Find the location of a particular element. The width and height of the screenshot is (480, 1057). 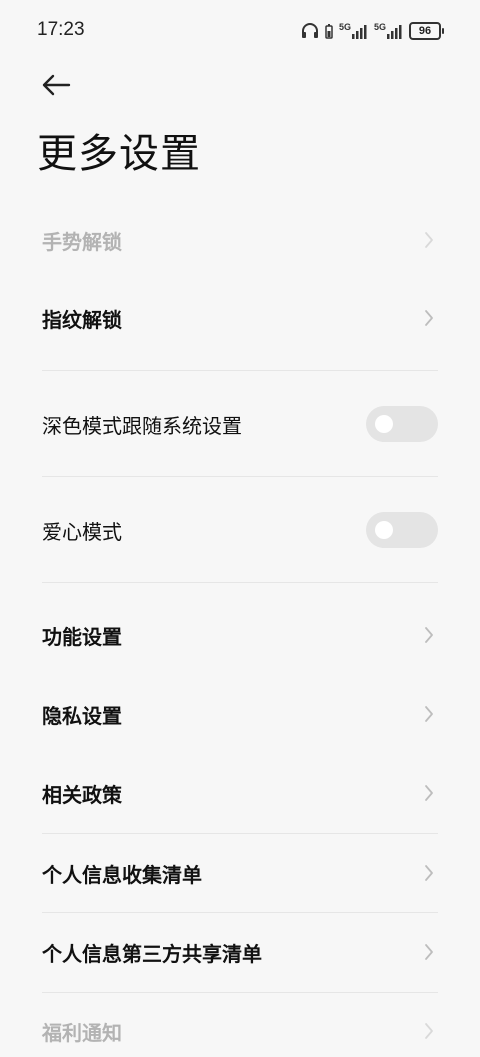

privacy-settings-item: 隐私设置 is located at coordinates (240, 714).